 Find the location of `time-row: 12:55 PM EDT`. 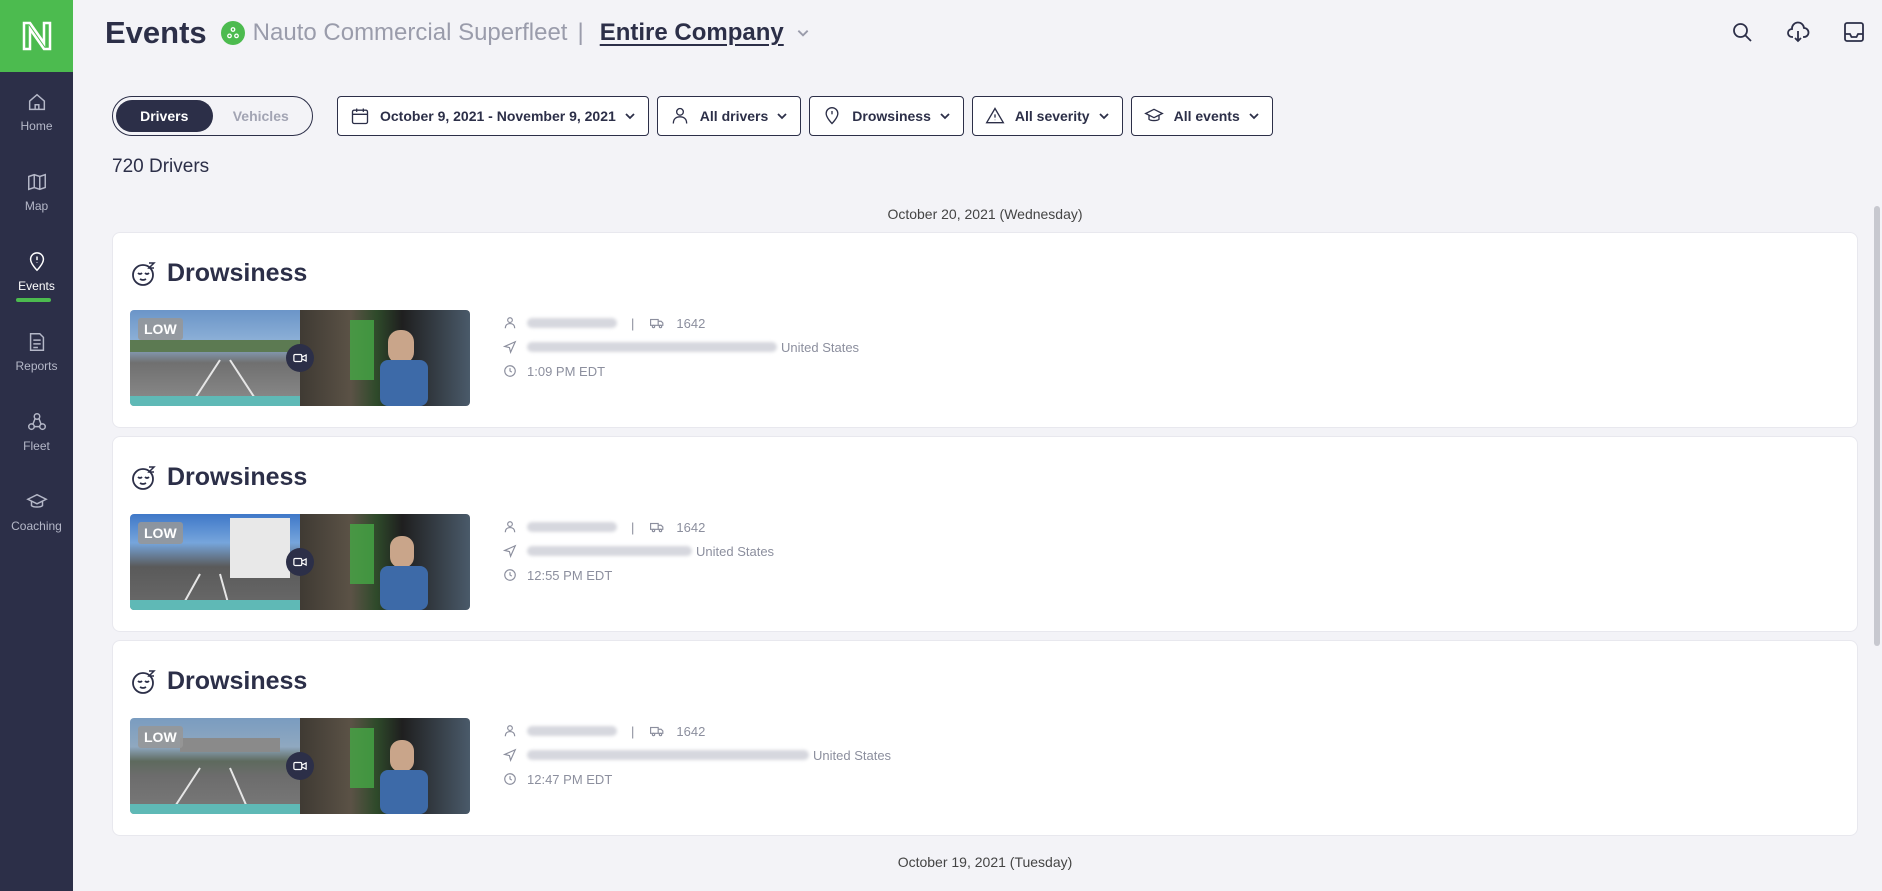

time-row: 12:55 PM EDT is located at coordinates (638, 575).